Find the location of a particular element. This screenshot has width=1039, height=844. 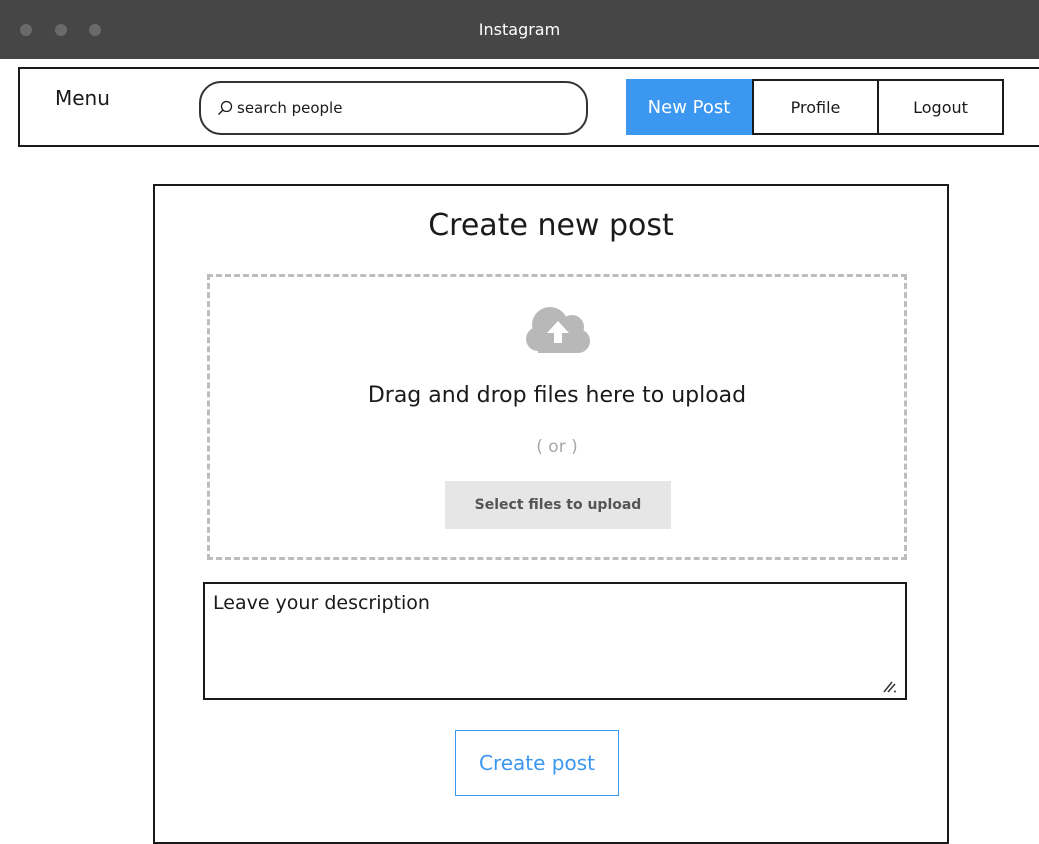

window-titlebar: Instagram is located at coordinates (519, 29).